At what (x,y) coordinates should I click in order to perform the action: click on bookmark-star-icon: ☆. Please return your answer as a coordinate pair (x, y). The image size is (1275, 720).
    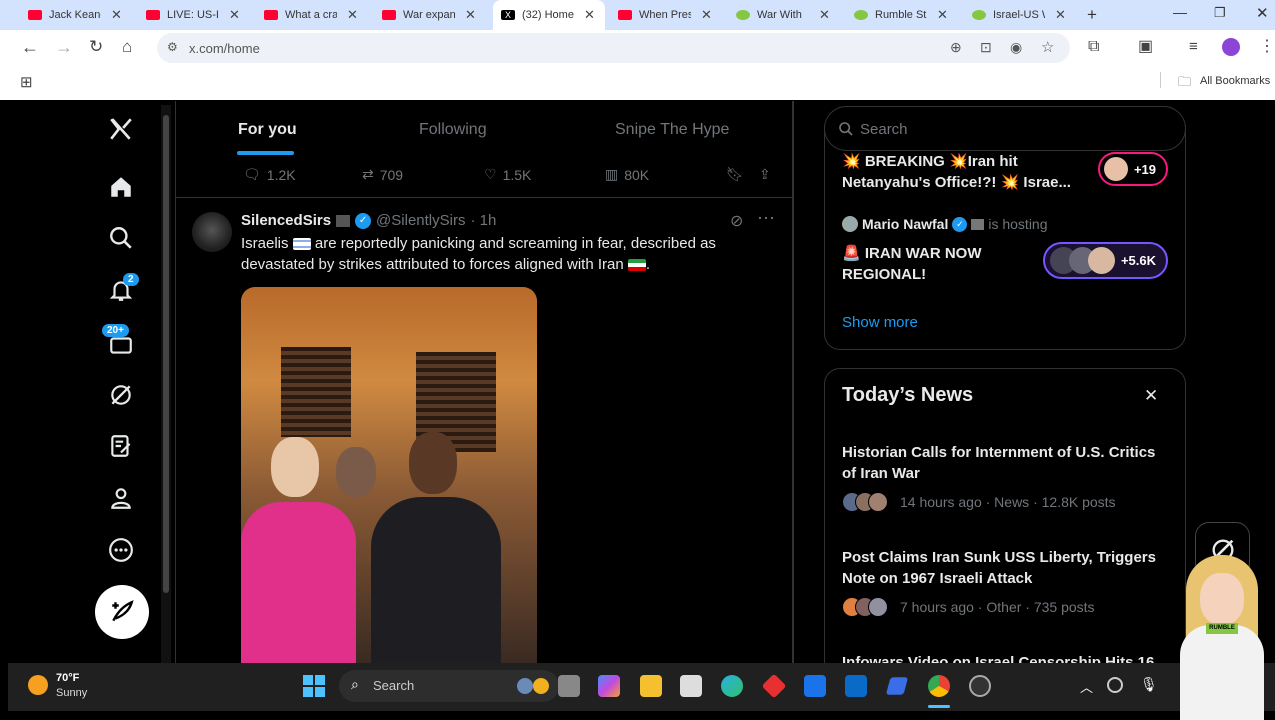
    Looking at the image, I should click on (1047, 47).